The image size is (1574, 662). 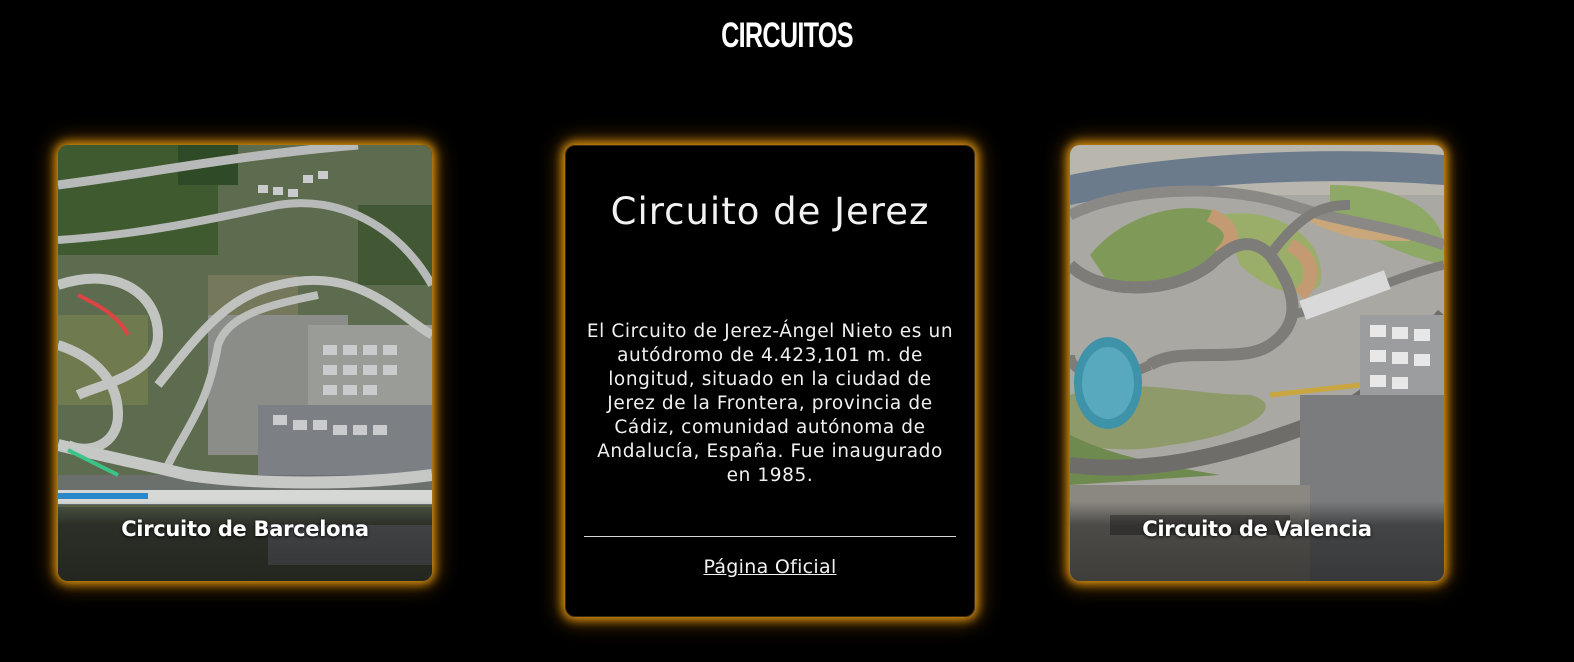 What do you see at coordinates (770, 567) in the screenshot?
I see `official-page-link: Página Oficial` at bounding box center [770, 567].